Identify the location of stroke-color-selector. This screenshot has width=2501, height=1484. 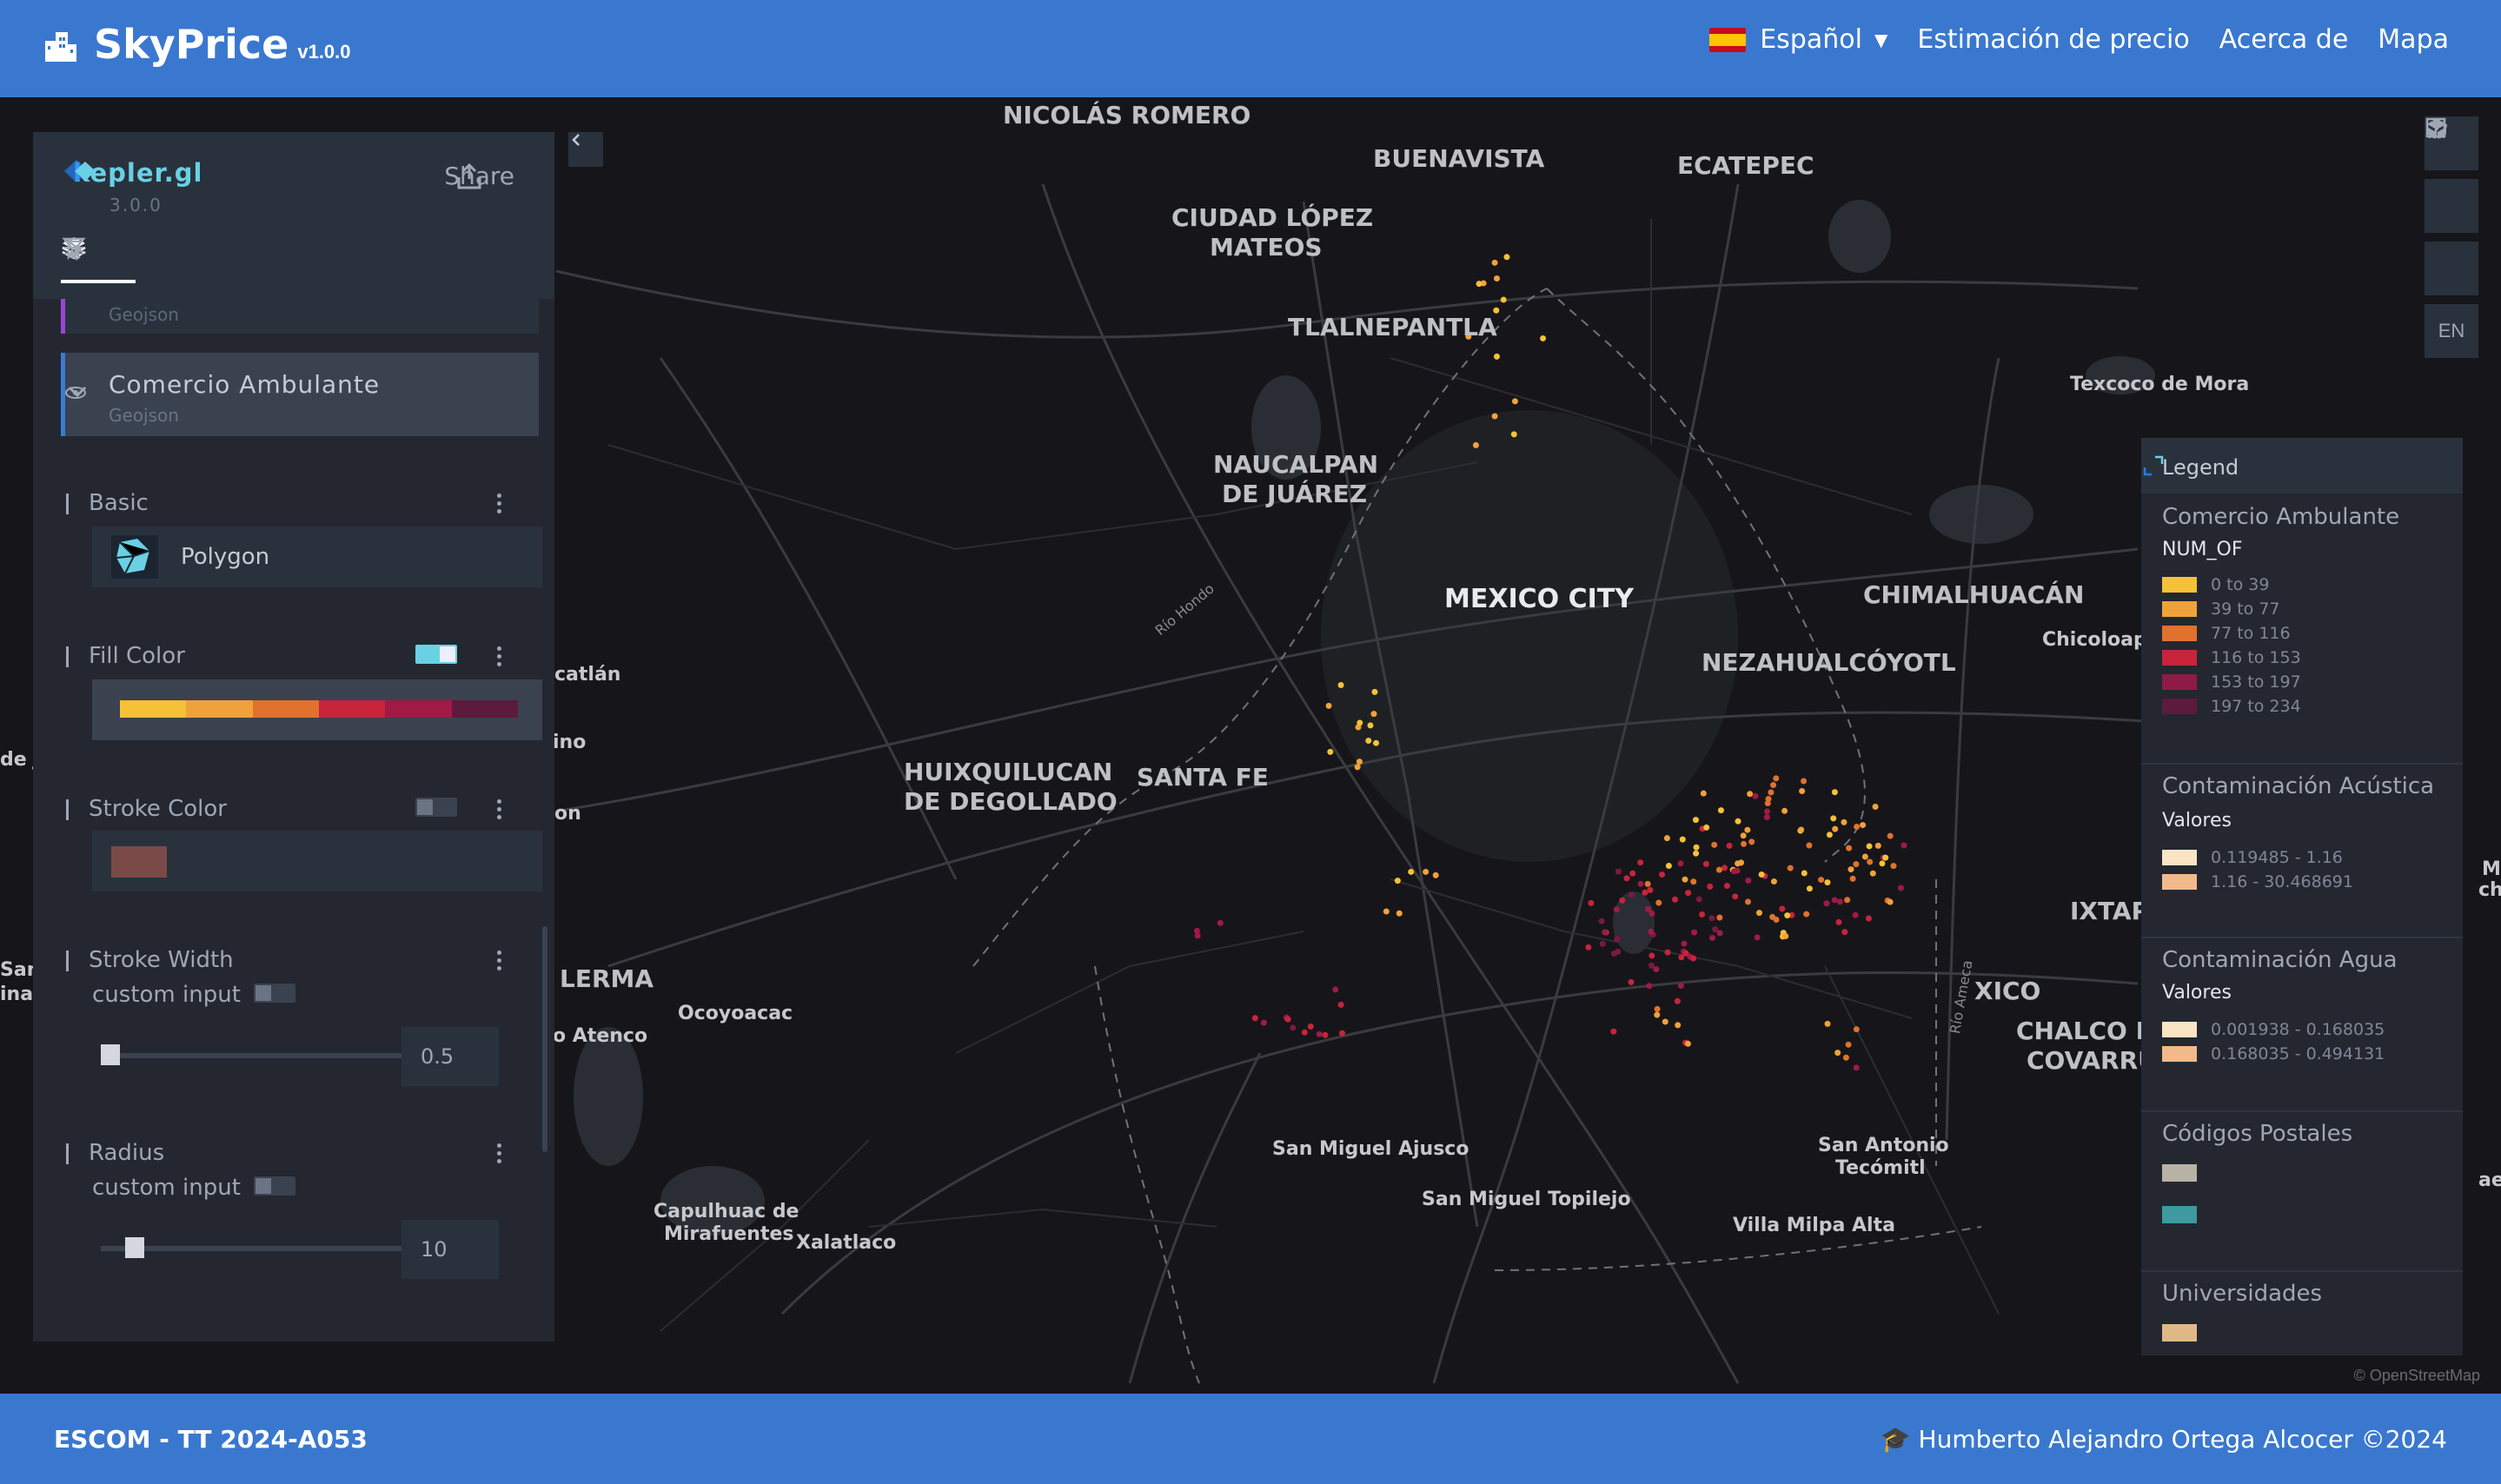
(317, 861).